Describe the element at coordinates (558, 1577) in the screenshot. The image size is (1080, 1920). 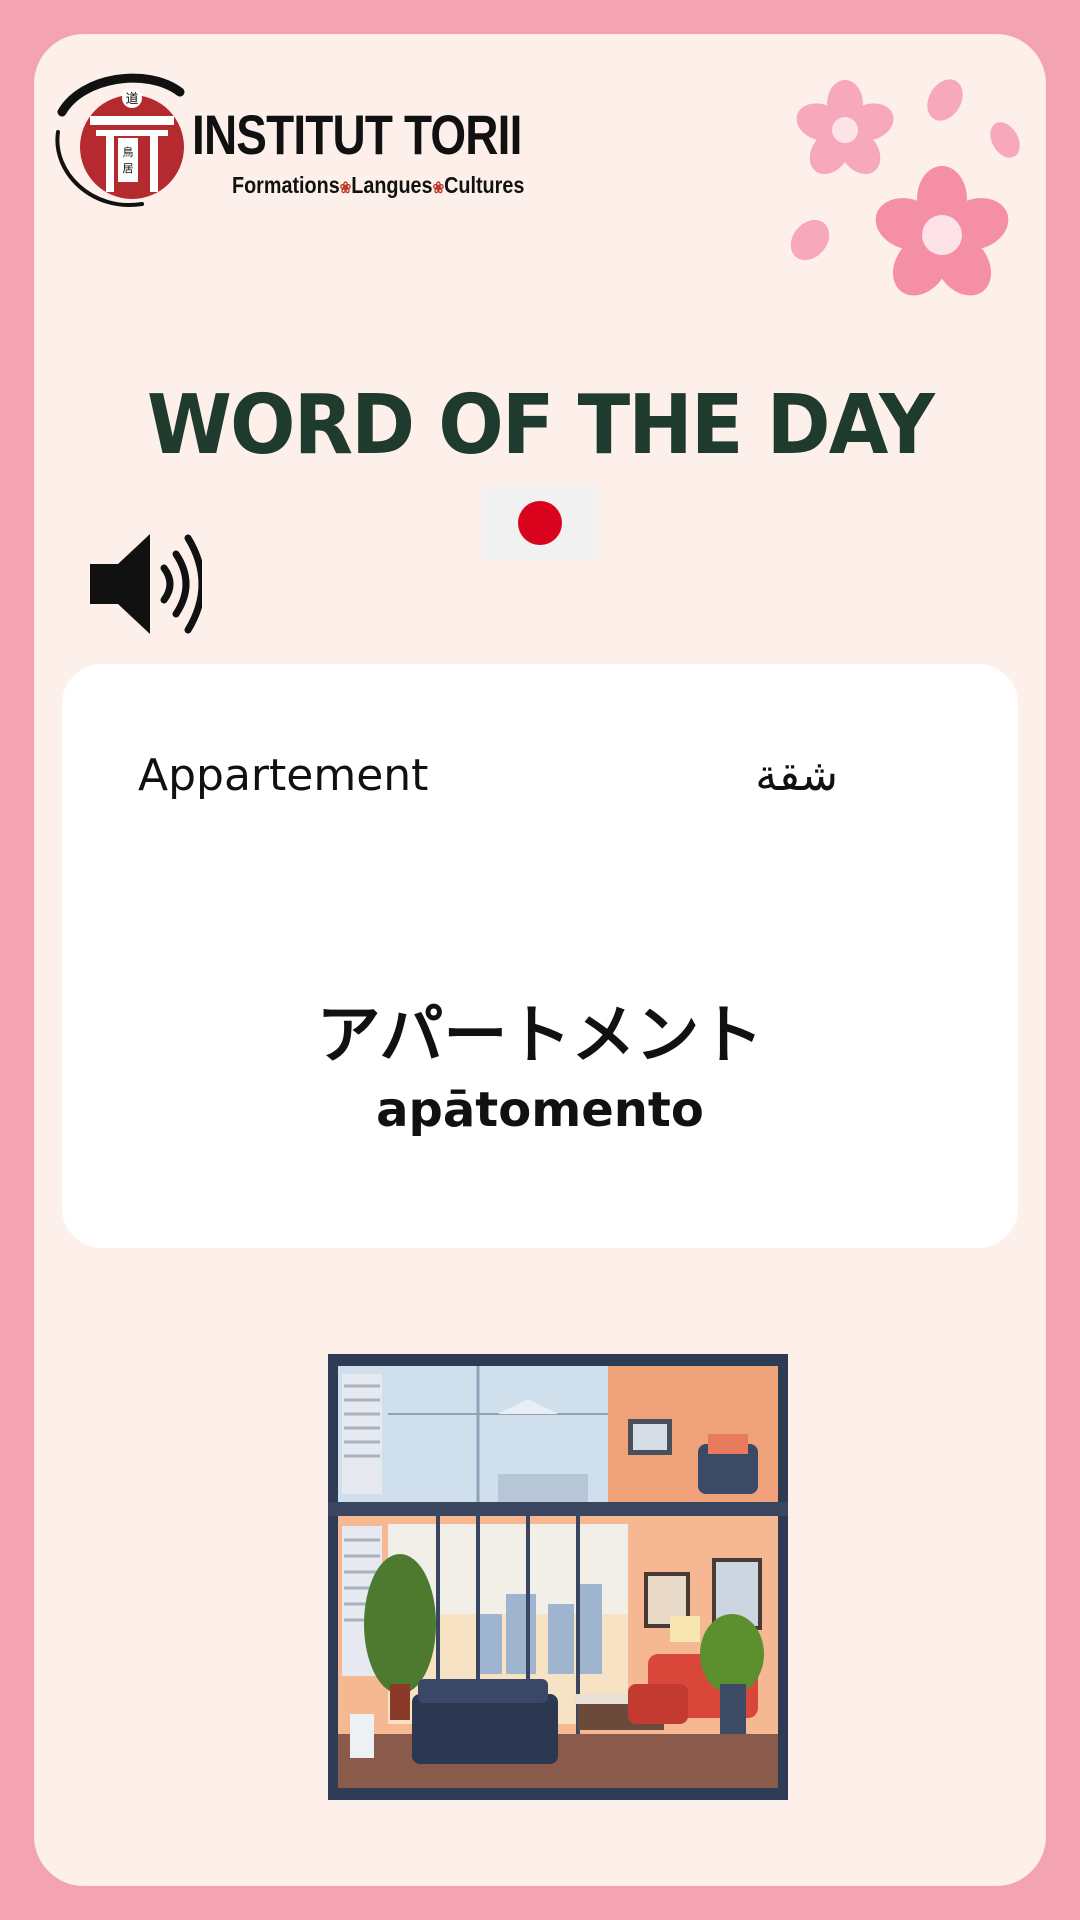
I see `apartment-illustration` at that location.